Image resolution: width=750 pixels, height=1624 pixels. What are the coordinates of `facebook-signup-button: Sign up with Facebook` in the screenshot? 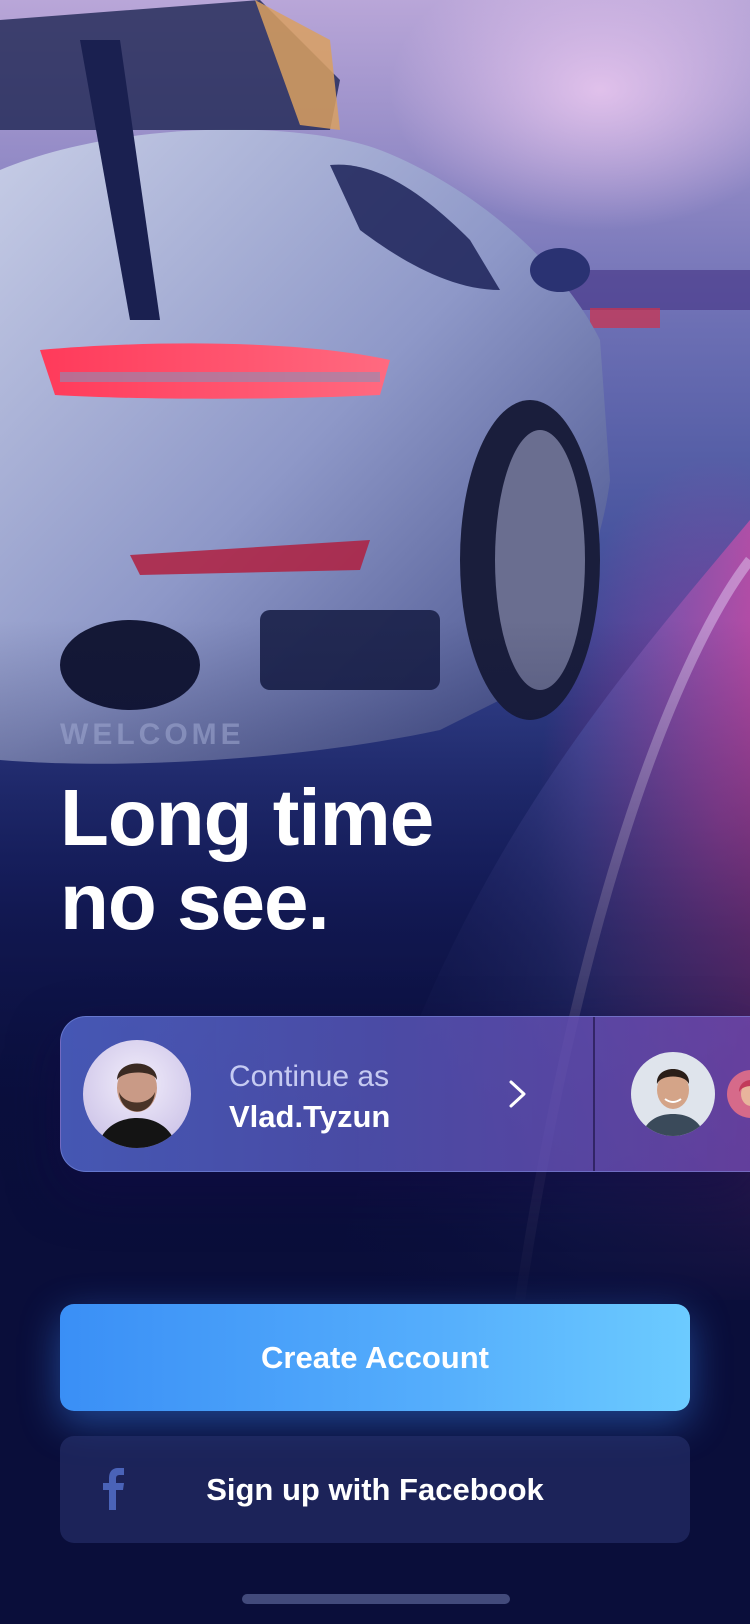 It's located at (375, 1489).